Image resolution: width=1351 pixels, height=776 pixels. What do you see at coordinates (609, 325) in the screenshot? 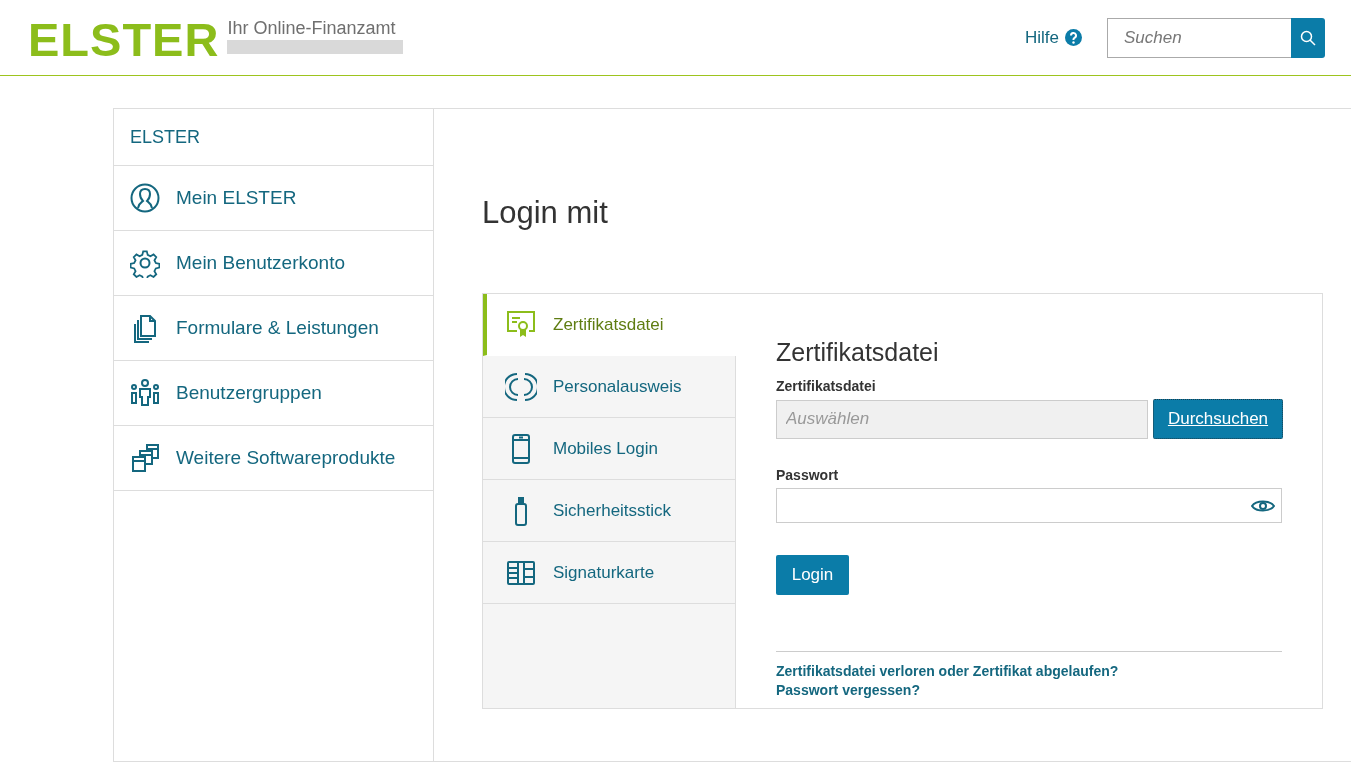
I see `login-method-tab: Zertifikatsdatei` at bounding box center [609, 325].